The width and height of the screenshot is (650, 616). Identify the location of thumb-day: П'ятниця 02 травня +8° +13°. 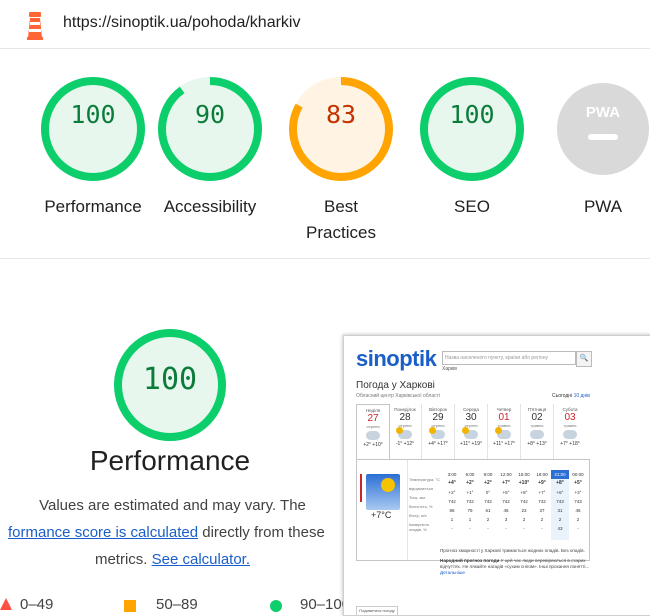
(537, 431).